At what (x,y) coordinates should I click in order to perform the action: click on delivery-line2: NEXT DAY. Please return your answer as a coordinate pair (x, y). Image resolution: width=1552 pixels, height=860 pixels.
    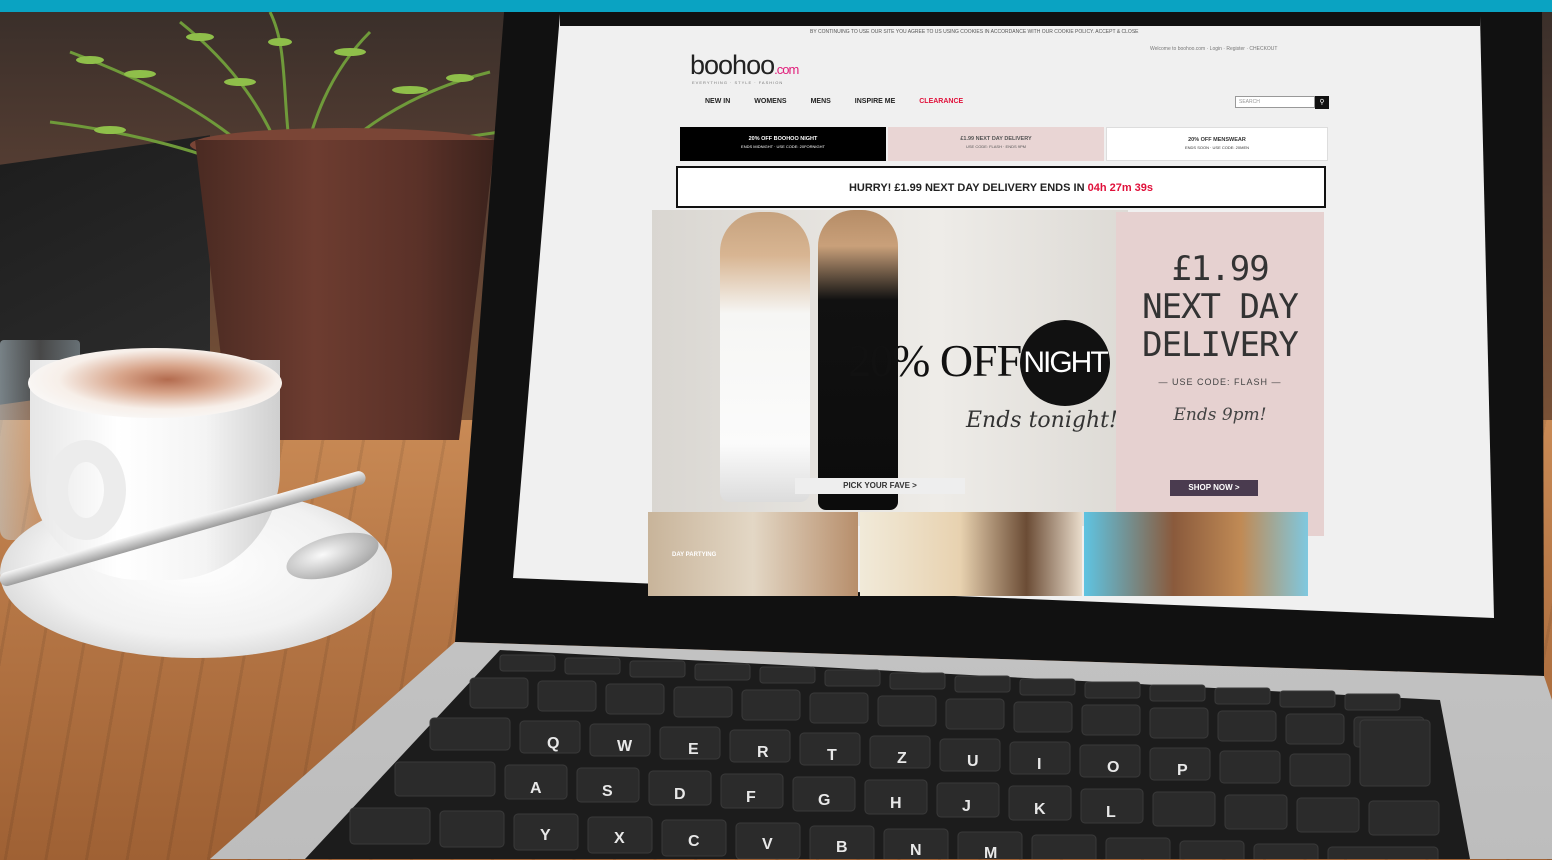
    Looking at the image, I should click on (1220, 307).